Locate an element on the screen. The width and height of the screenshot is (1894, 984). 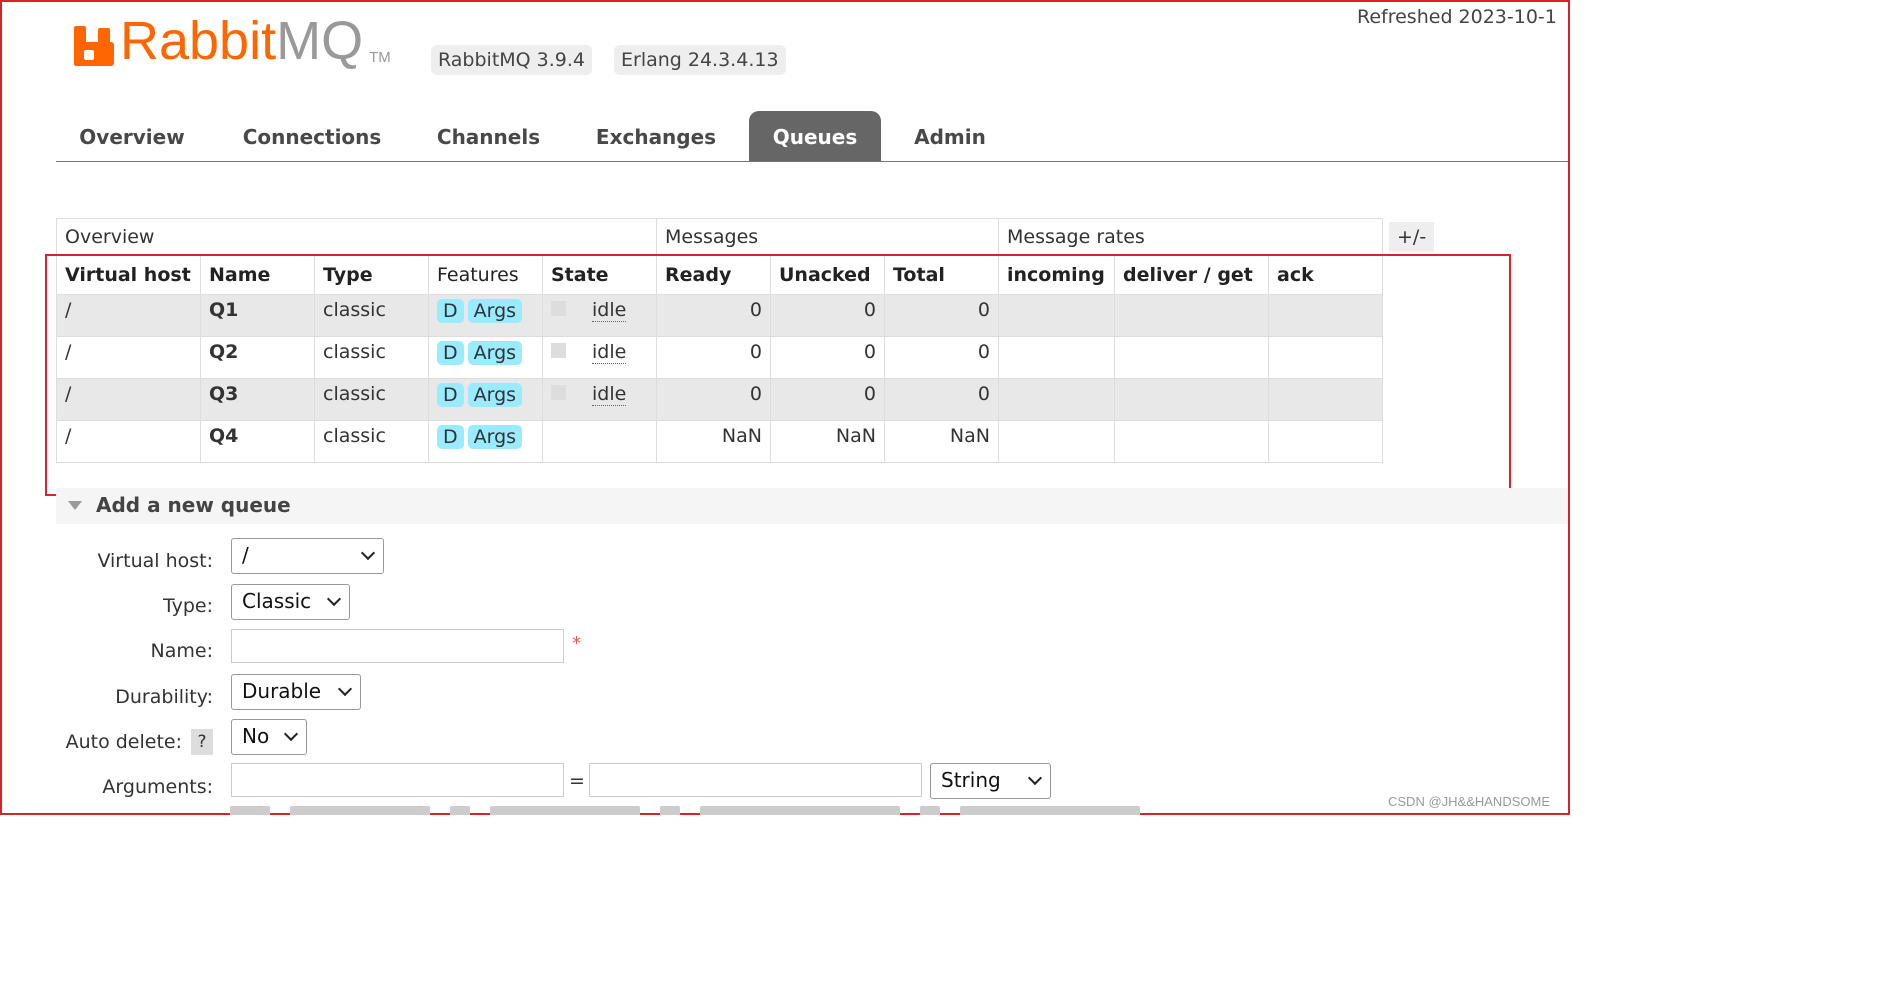
col-type: Type is located at coordinates (371, 274).